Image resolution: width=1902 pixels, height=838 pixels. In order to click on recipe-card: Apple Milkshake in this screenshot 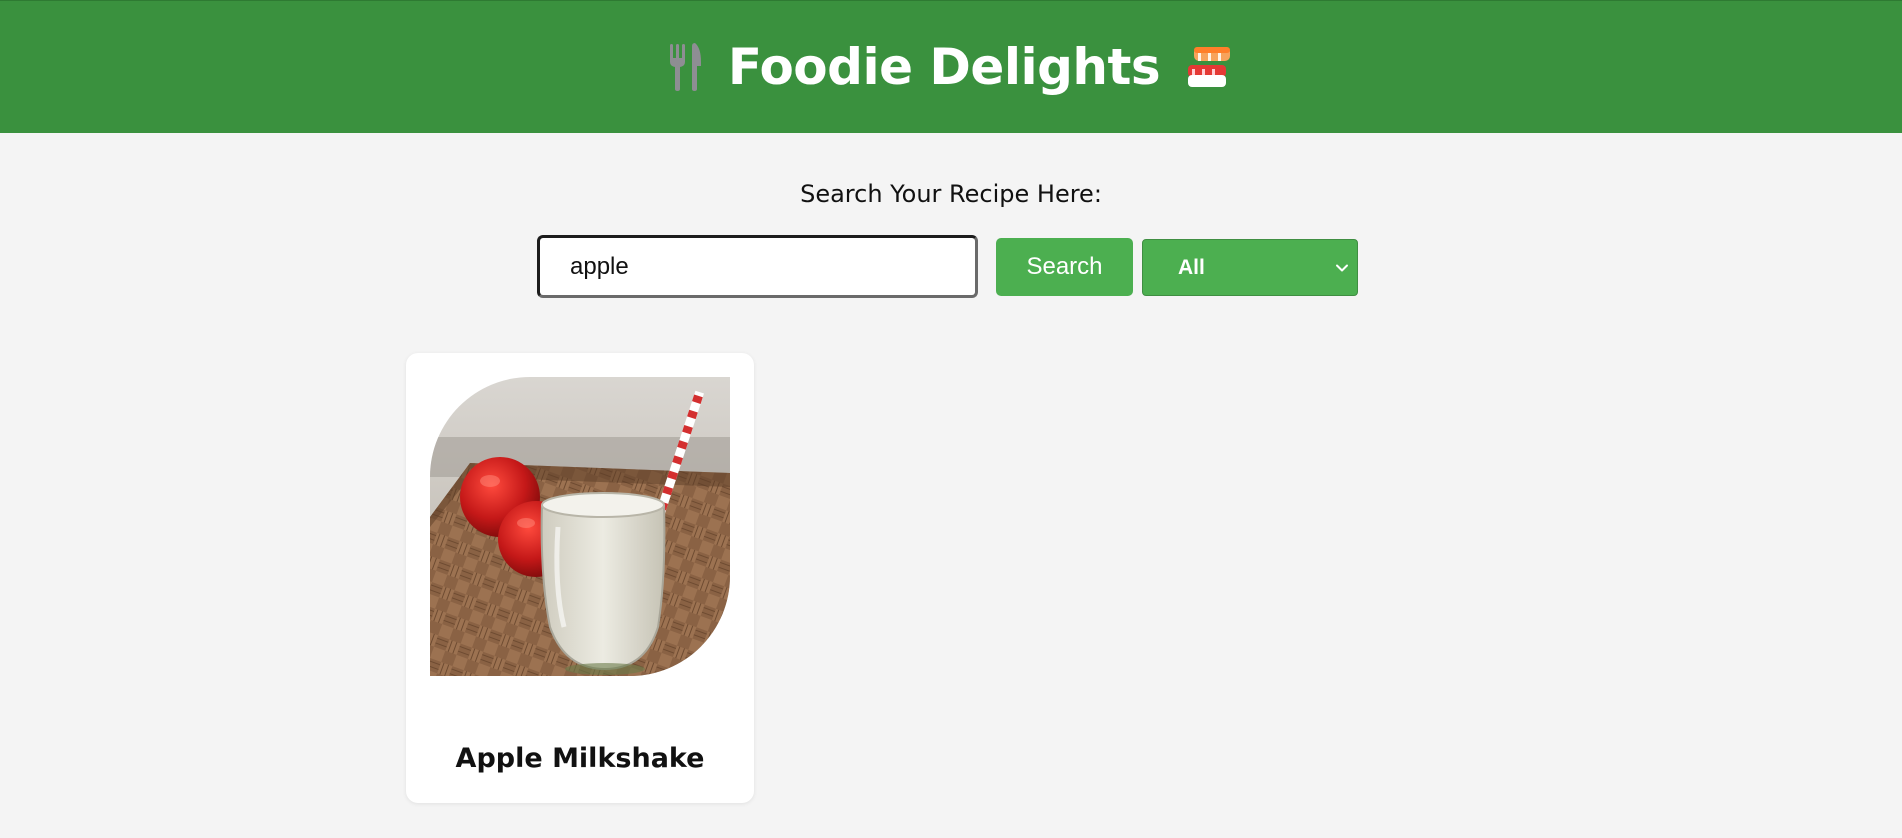, I will do `click(580, 578)`.